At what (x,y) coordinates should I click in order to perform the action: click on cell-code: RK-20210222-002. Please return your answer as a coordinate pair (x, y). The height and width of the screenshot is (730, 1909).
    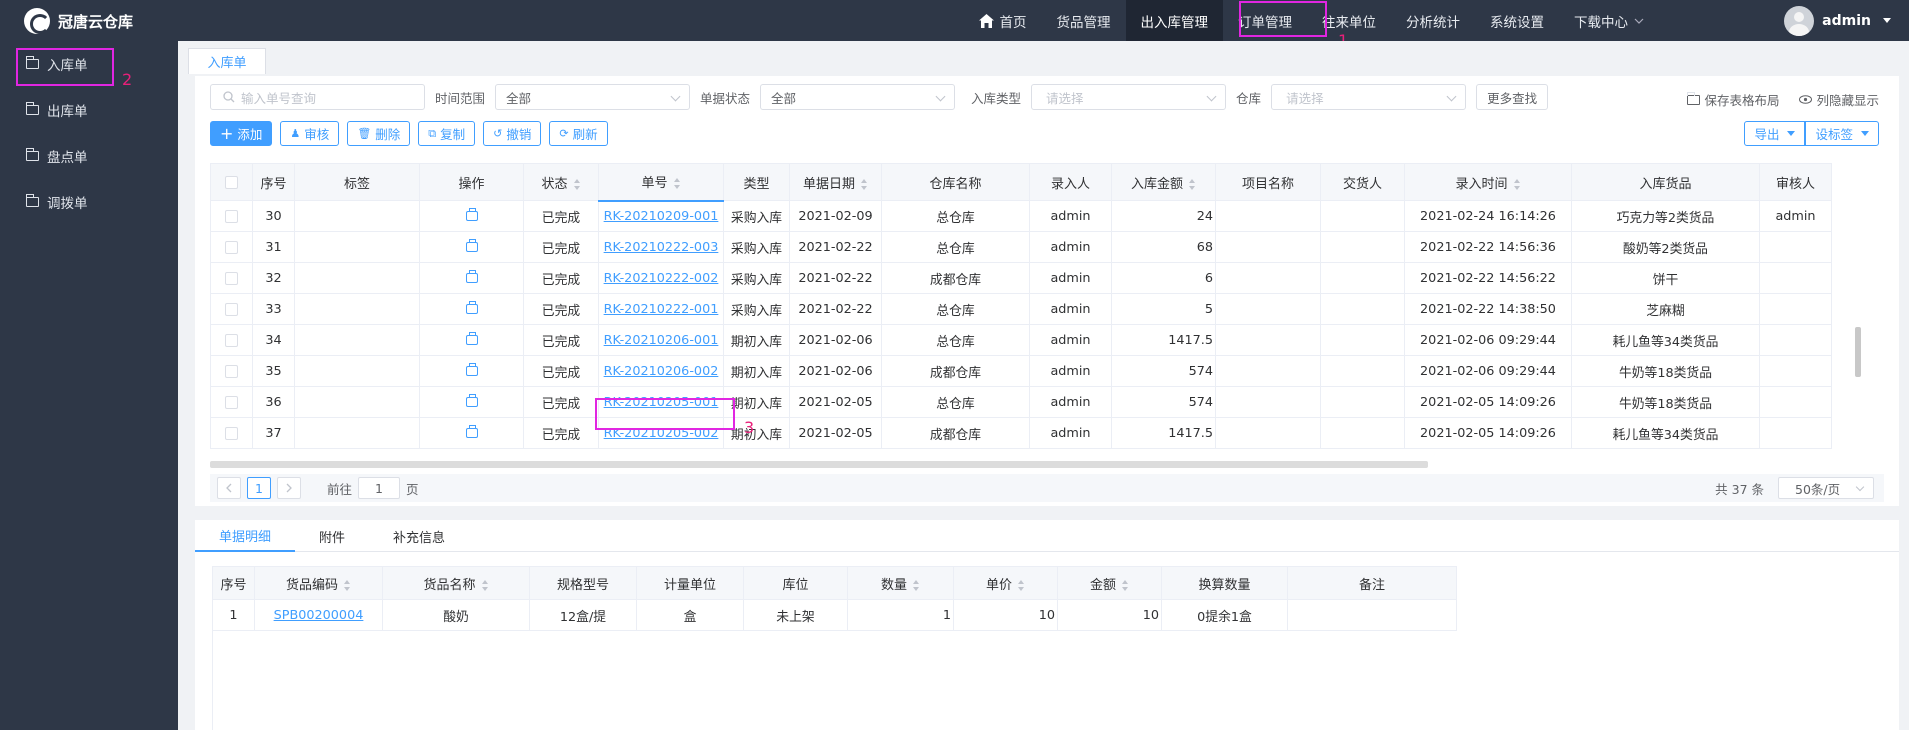
    Looking at the image, I should click on (661, 278).